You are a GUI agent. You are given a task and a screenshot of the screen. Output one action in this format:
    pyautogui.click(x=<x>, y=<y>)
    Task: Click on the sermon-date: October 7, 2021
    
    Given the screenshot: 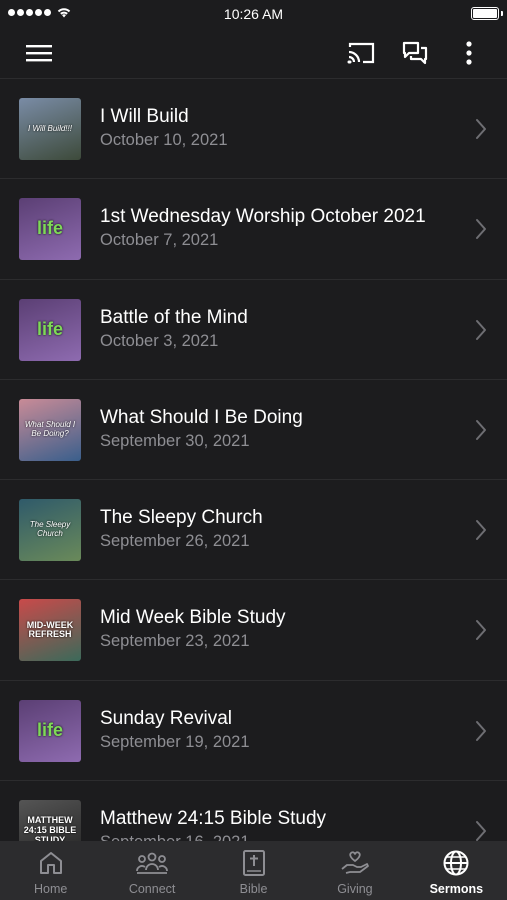 What is the action you would take?
    pyautogui.click(x=159, y=240)
    